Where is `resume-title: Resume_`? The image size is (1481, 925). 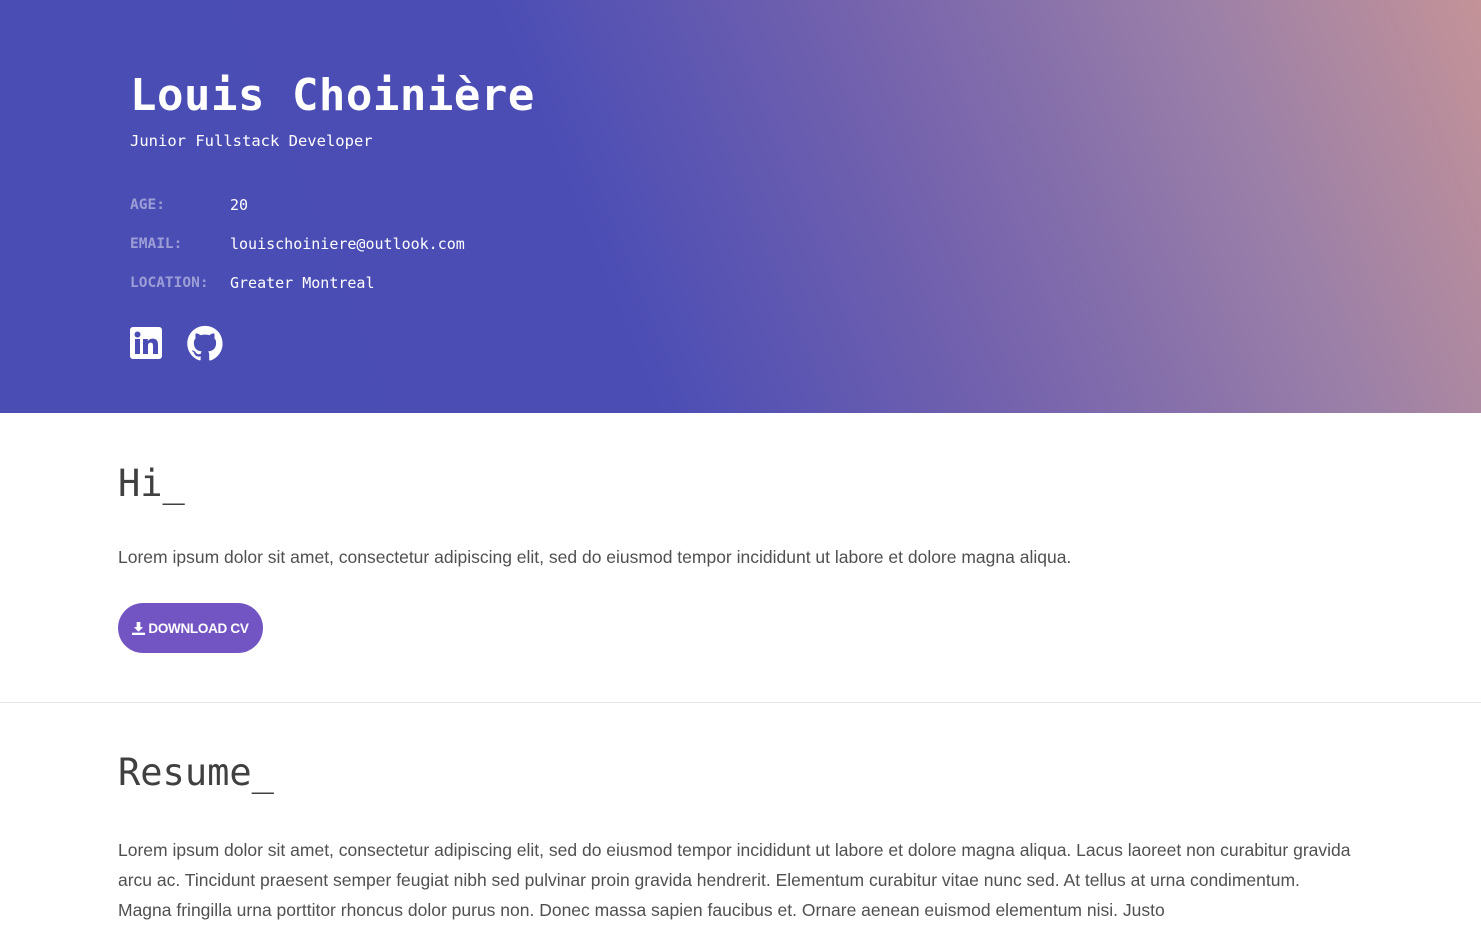 resume-title: Resume_ is located at coordinates (196, 772).